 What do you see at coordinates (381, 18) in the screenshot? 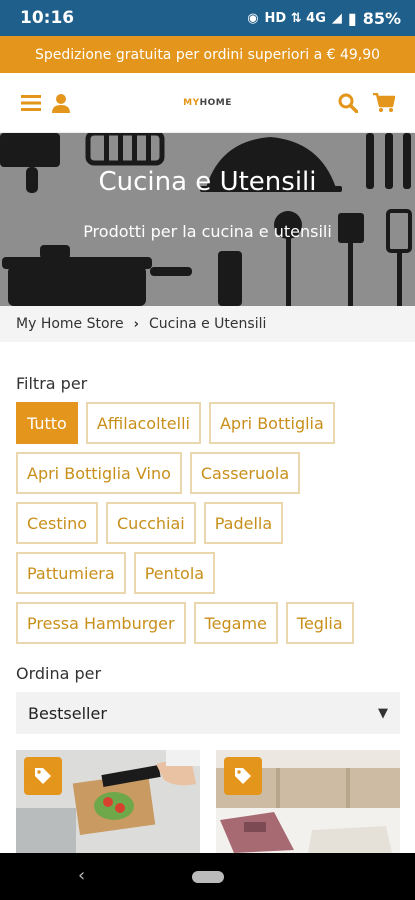
I see `battery-level: 85%` at bounding box center [381, 18].